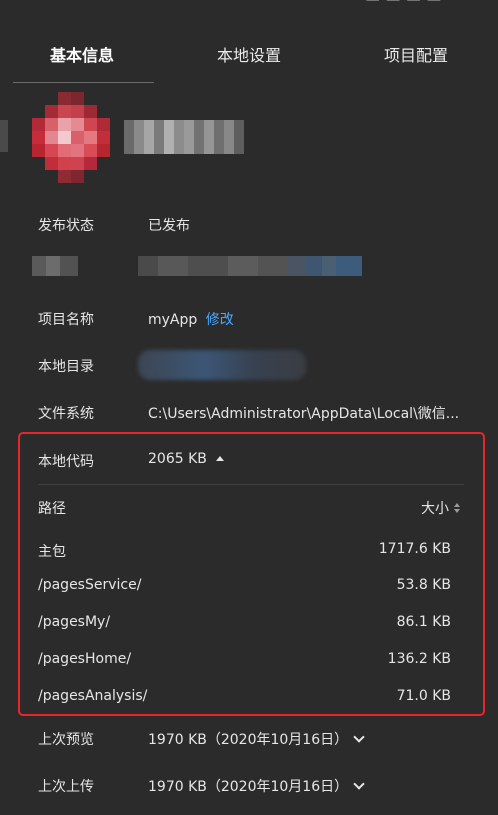 This screenshot has width=498, height=815. What do you see at coordinates (220, 320) in the screenshot?
I see `rename-project-link: 修改` at bounding box center [220, 320].